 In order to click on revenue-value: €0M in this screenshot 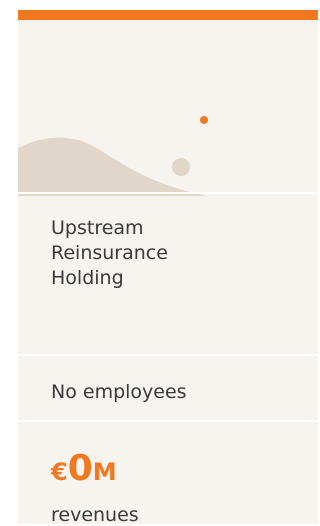, I will do `click(84, 472)`.